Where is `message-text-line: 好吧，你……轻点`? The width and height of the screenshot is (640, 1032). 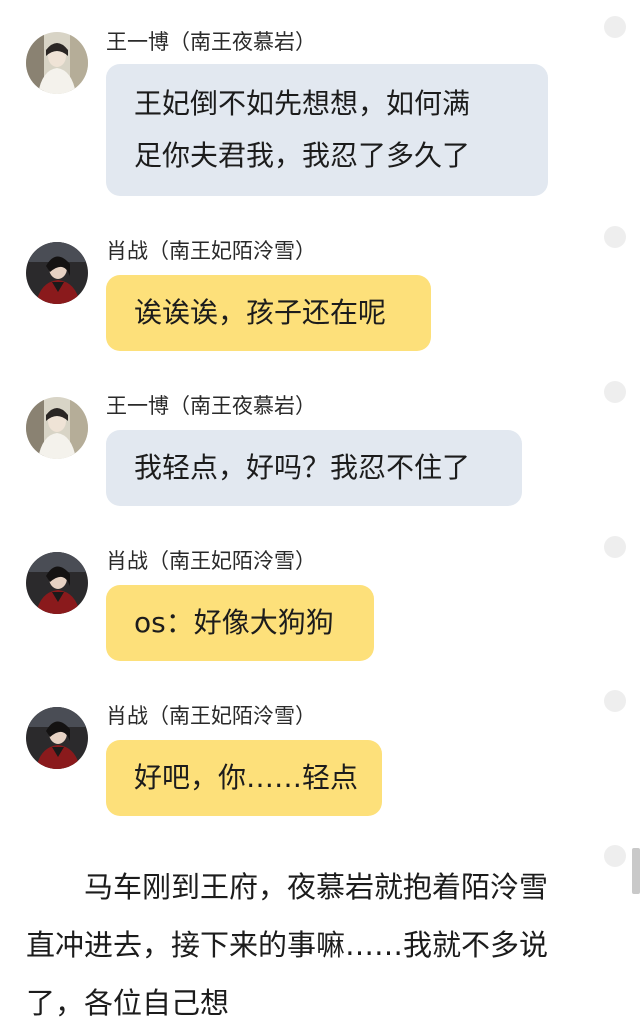
message-text-line: 好吧，你……轻点 is located at coordinates (246, 777).